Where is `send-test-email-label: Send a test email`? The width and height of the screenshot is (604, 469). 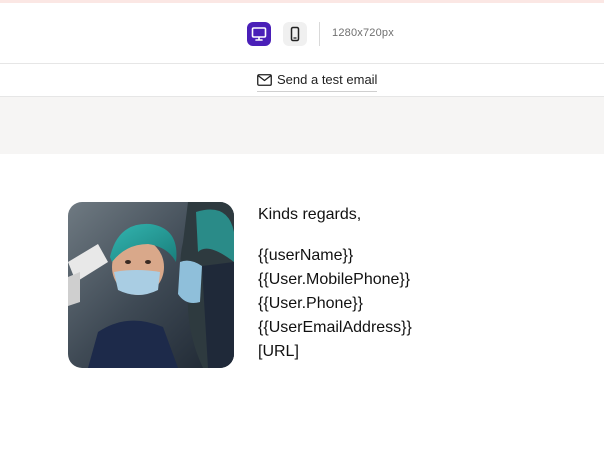
send-test-email-label: Send a test email is located at coordinates (327, 79).